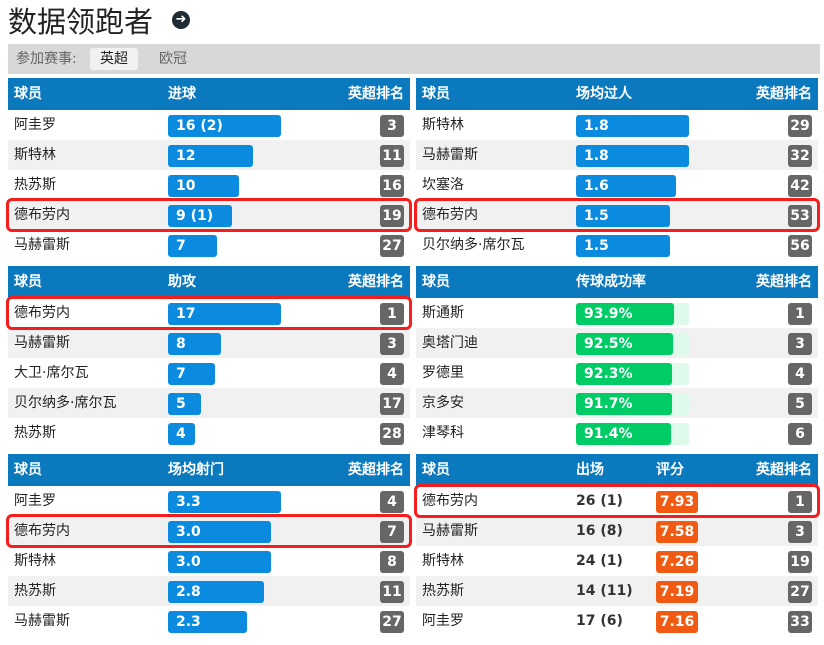  Describe the element at coordinates (443, 373) in the screenshot. I see `player-name: 罗德里` at that location.